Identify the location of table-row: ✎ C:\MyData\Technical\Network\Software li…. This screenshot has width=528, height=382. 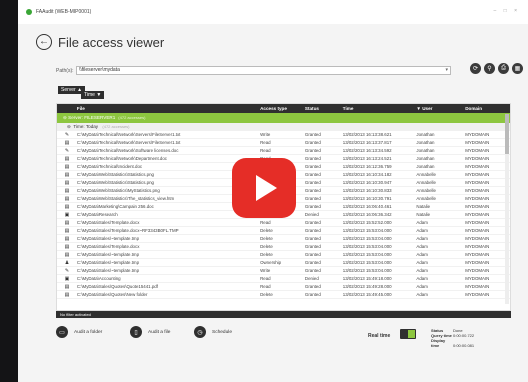
(283, 151).